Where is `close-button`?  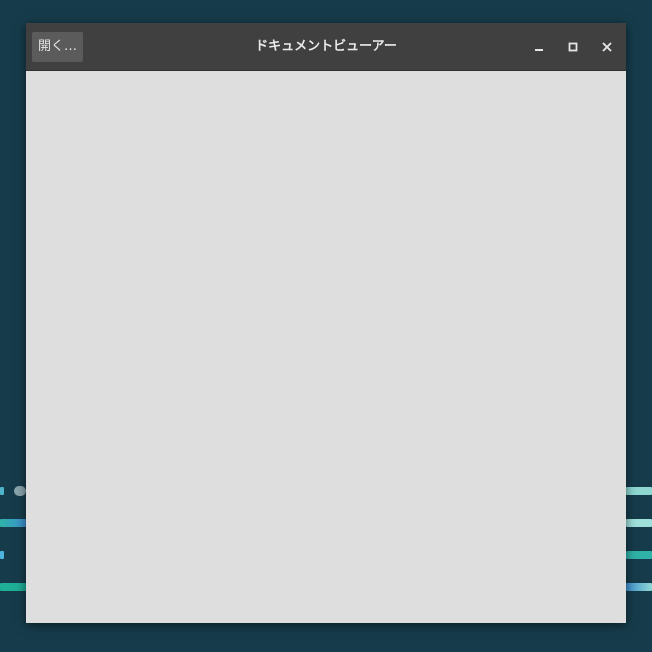
close-button is located at coordinates (607, 47).